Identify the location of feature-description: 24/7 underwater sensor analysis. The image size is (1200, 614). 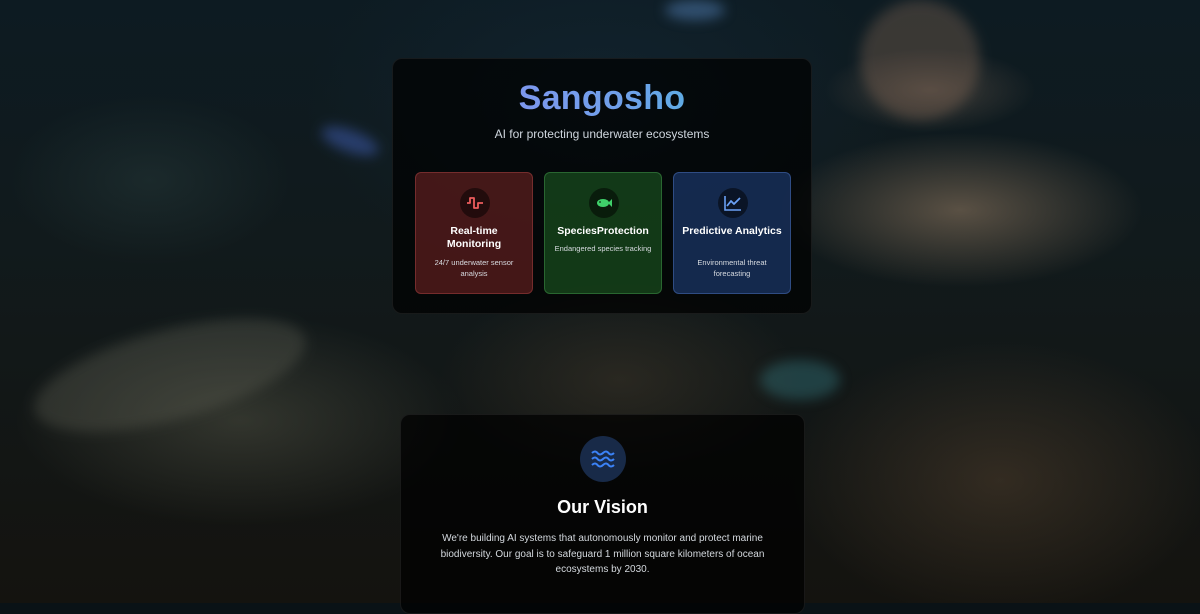
(474, 268).